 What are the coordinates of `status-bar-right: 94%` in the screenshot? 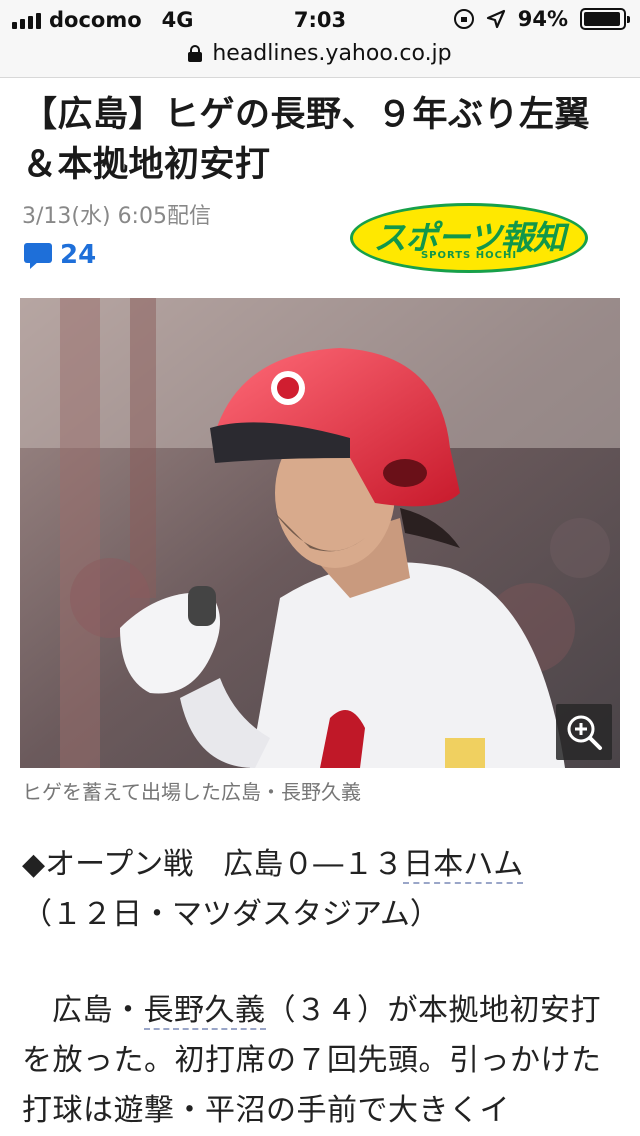 It's located at (541, 19).